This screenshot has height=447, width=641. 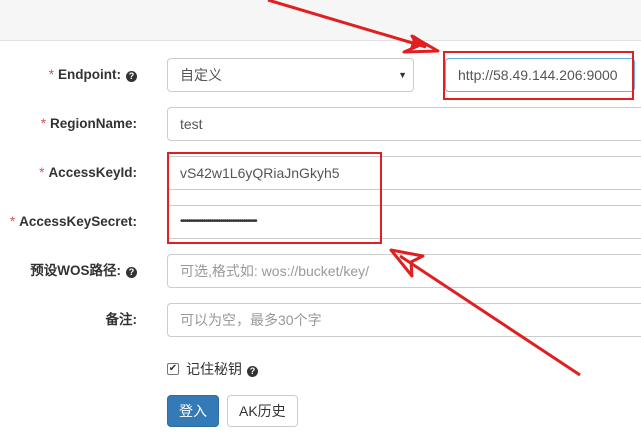 I want to click on arrow-head-credentials, so click(x=407, y=263).